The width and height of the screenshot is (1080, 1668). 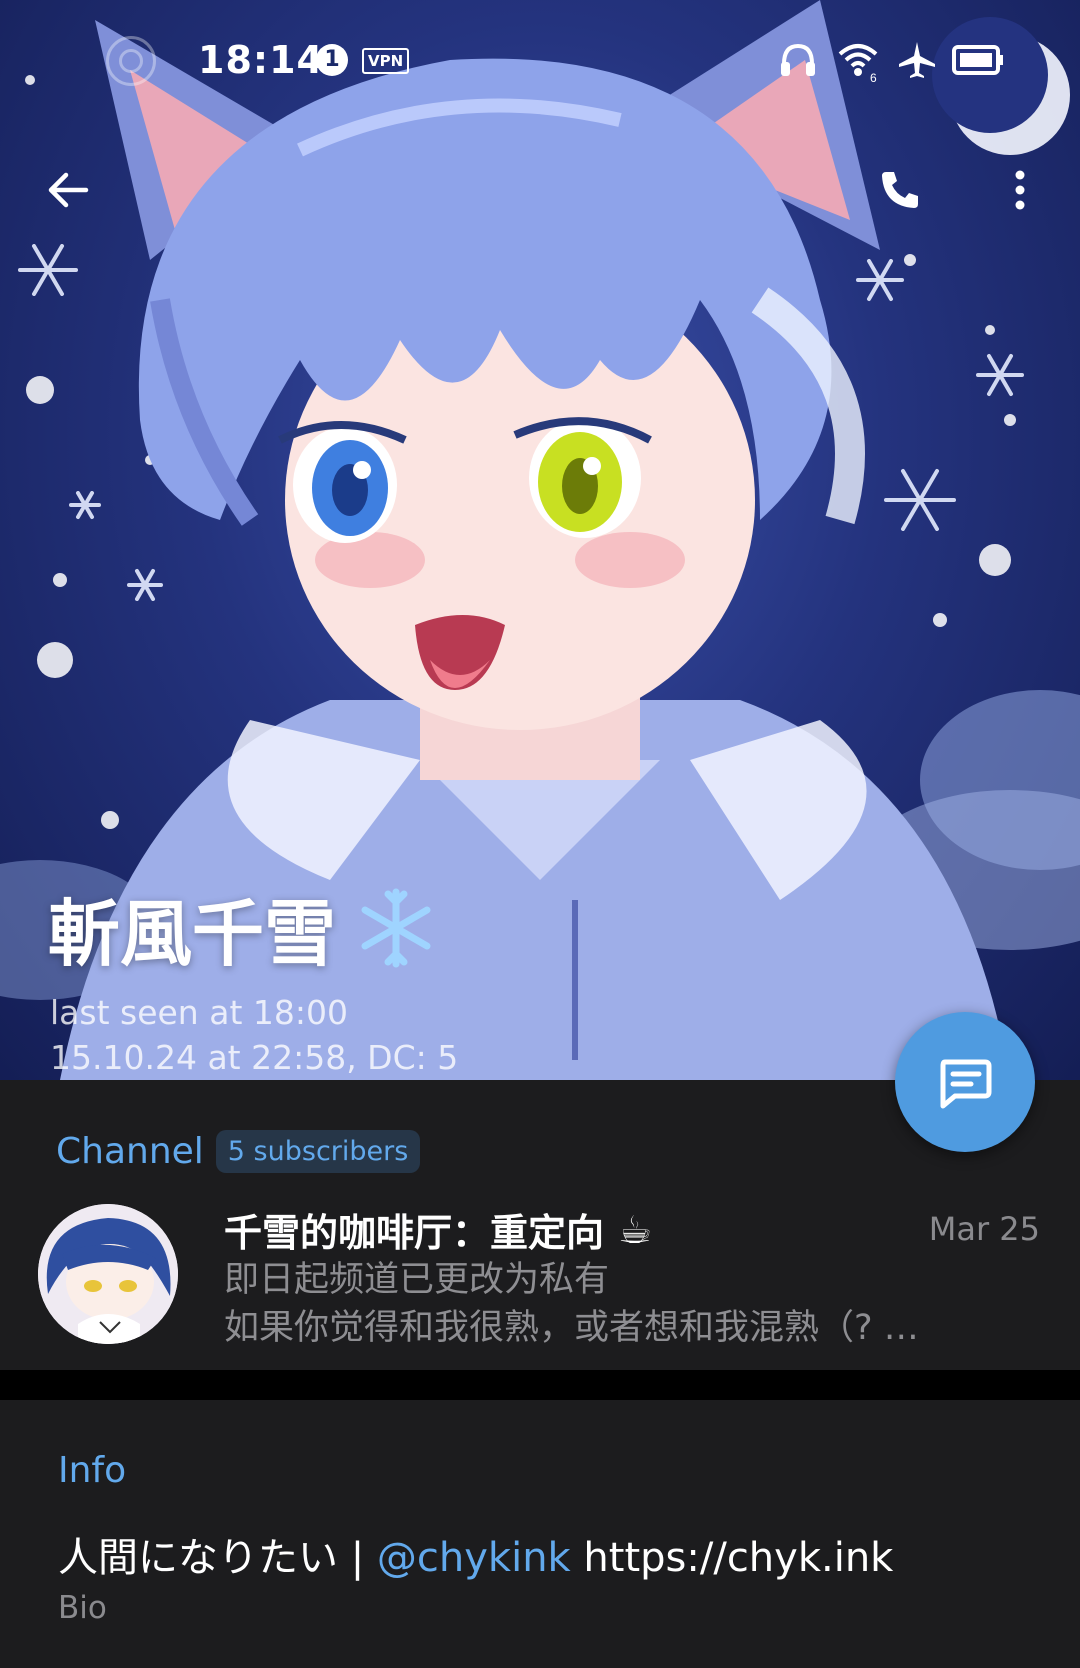 I want to click on arrow-left-icon, so click(x=68, y=190).